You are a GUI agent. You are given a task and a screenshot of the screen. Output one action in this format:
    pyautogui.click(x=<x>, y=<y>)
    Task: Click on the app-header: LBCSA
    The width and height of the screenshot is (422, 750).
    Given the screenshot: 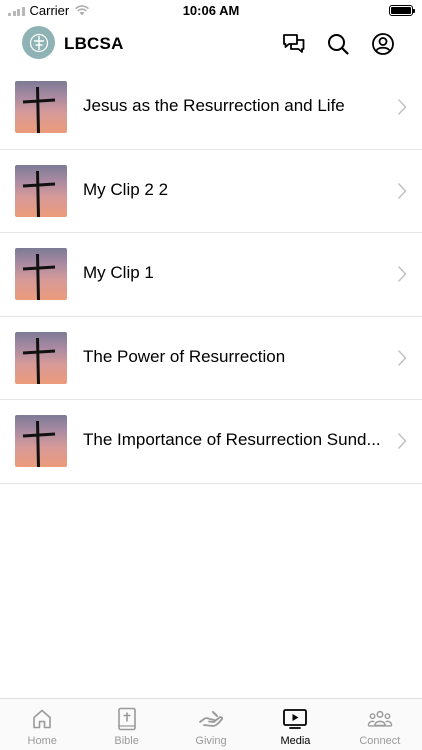 What is the action you would take?
    pyautogui.click(x=211, y=44)
    